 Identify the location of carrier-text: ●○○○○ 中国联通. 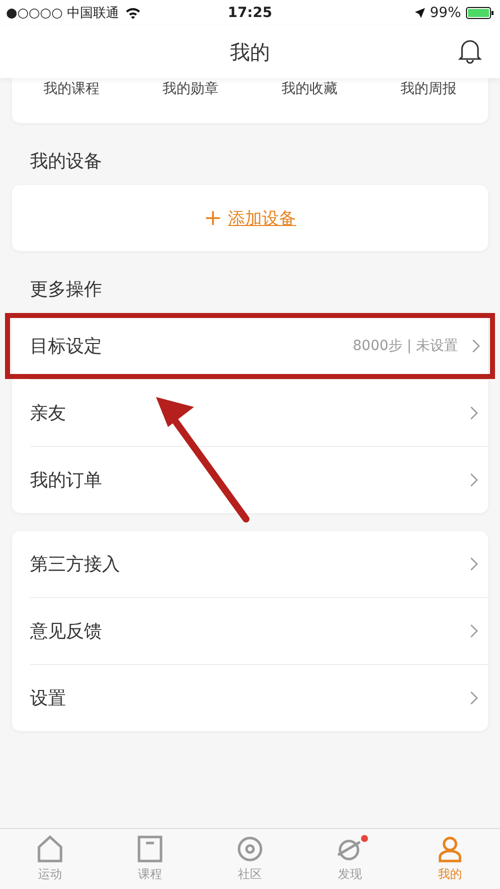
(62, 13).